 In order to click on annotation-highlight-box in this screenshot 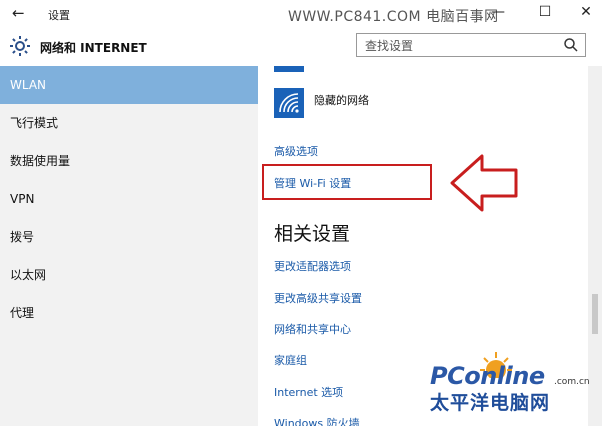, I will do `click(347, 182)`.